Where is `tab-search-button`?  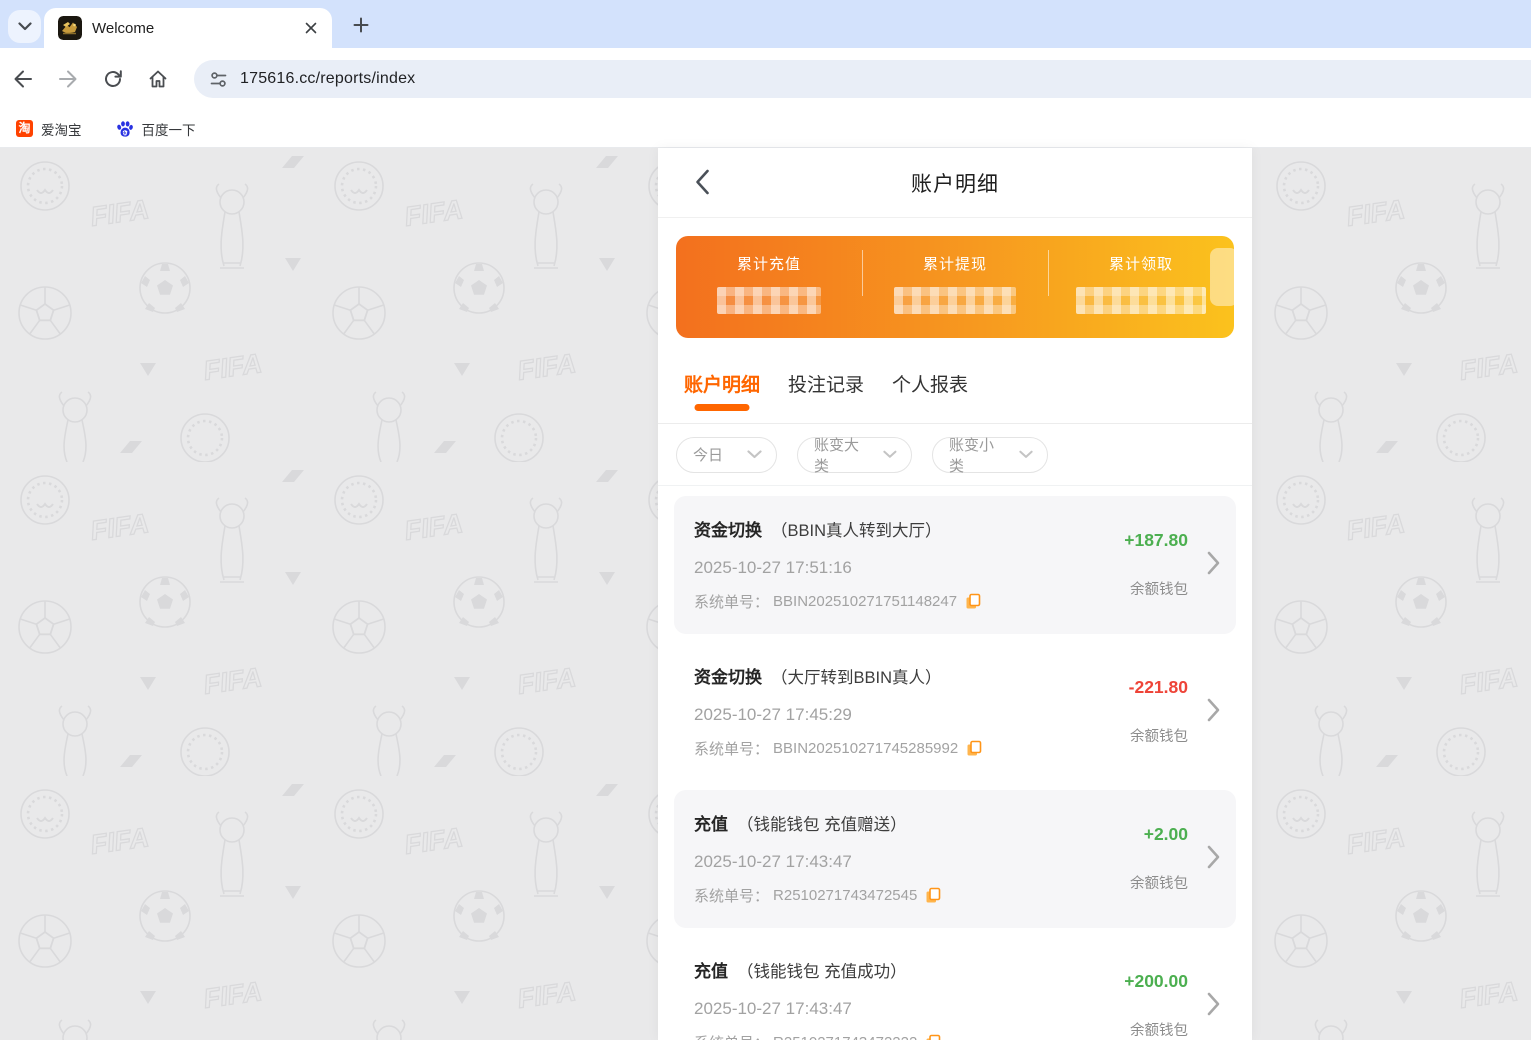
tab-search-button is located at coordinates (24, 26).